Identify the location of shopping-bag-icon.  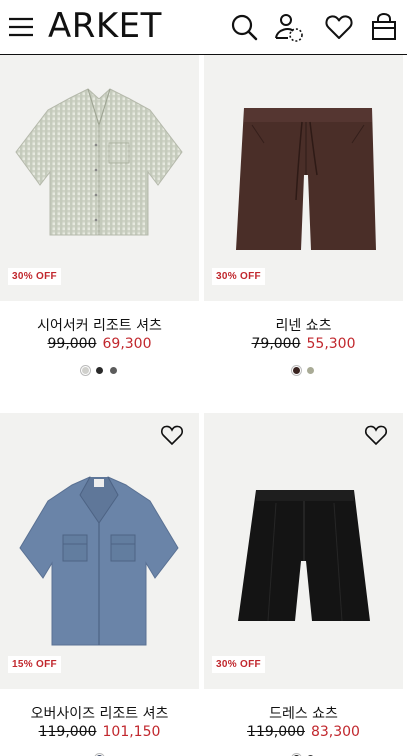
(384, 27).